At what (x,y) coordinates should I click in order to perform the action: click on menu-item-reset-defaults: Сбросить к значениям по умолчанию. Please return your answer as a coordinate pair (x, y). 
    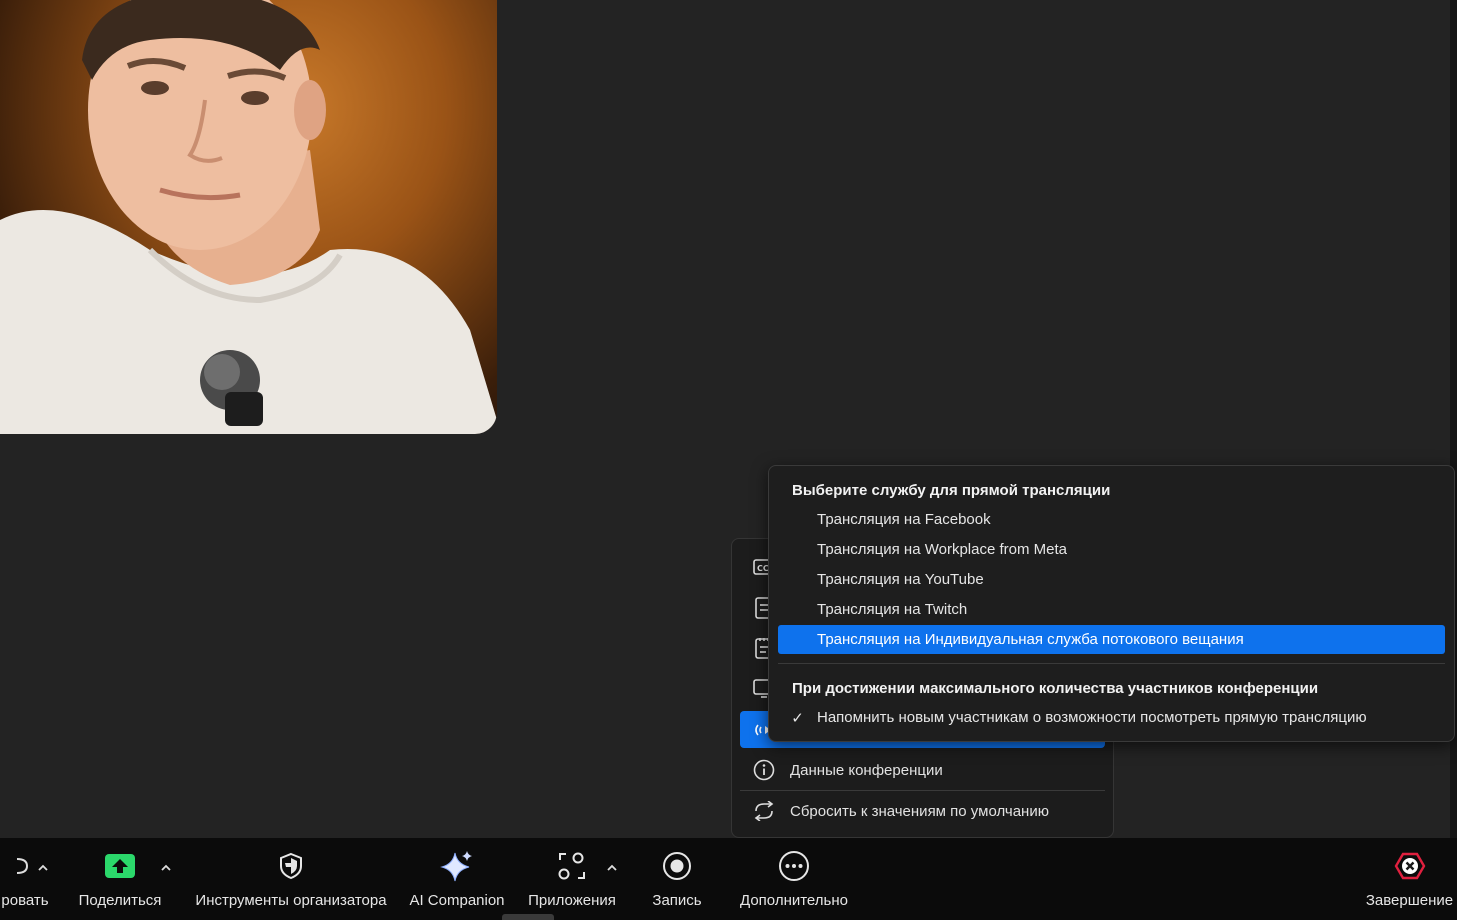
    Looking at the image, I should click on (922, 811).